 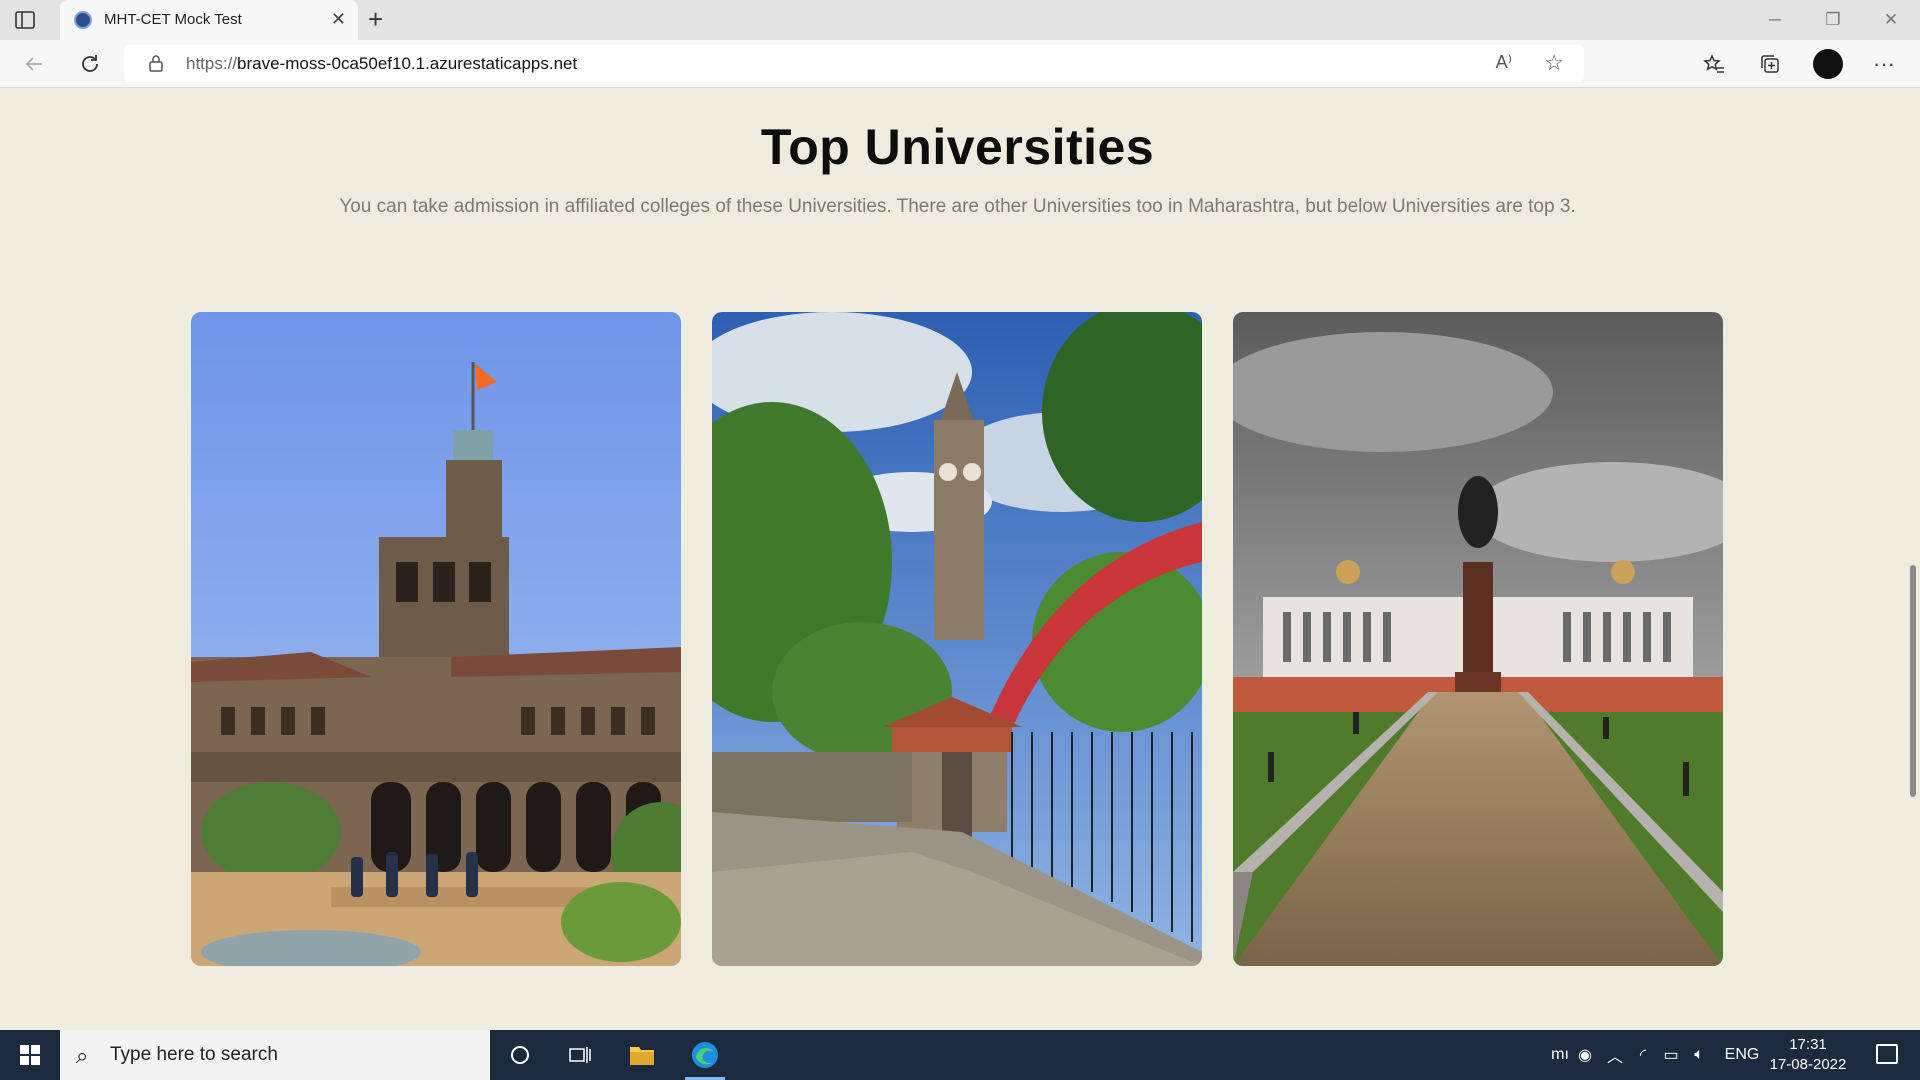 I want to click on search-placeholder: Type here to search, so click(x=194, y=1054).